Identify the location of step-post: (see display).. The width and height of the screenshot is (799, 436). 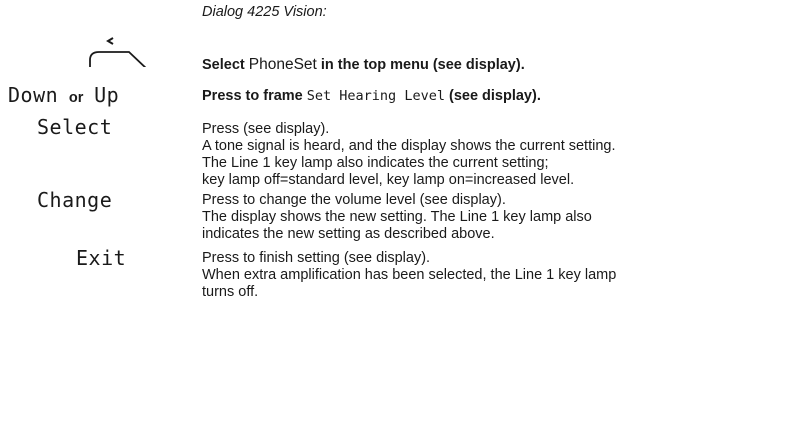
(494, 96).